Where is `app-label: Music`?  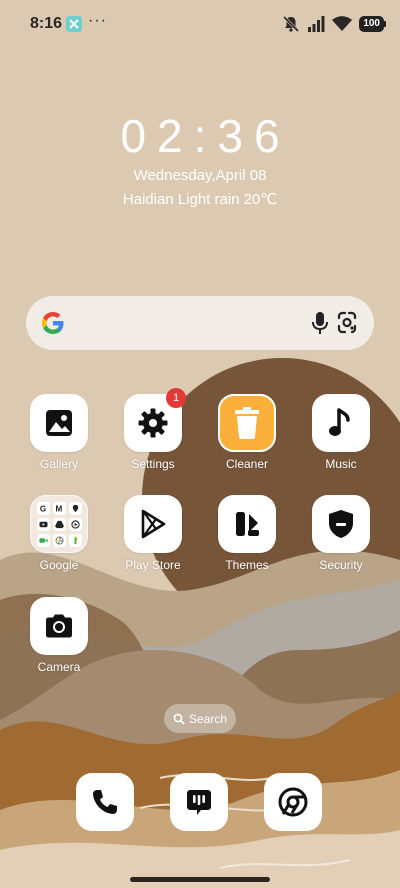
app-label: Music is located at coordinates (341, 464).